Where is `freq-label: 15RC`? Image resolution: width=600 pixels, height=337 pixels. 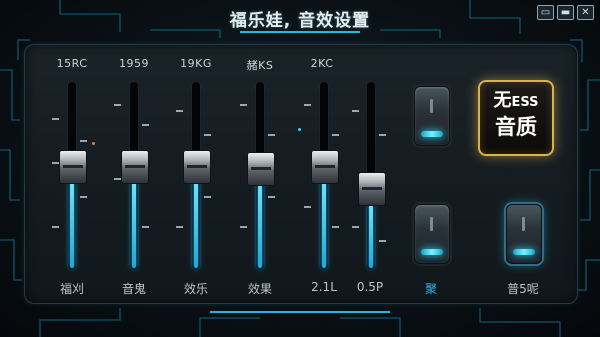 freq-label: 15RC is located at coordinates (72, 63).